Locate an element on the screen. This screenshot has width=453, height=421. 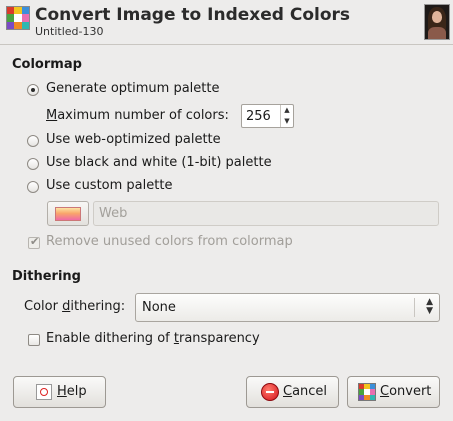
dither-transparency-label: Enable dithering of transparency is located at coordinates (153, 338).